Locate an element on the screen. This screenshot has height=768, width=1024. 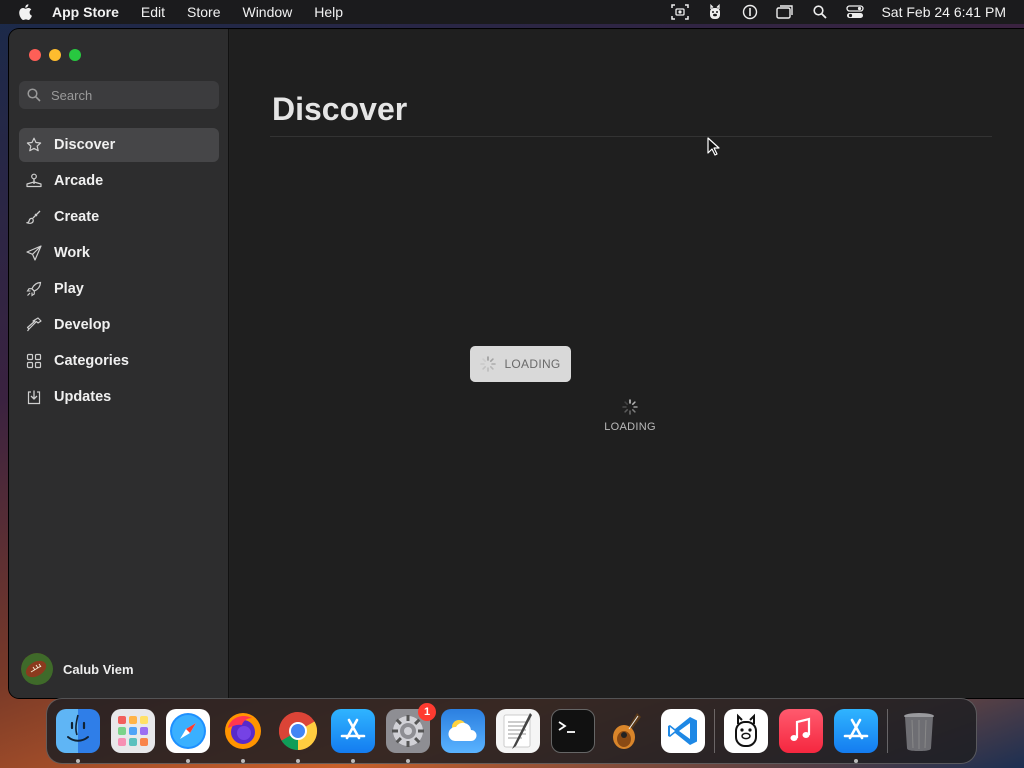
search-icon is located at coordinates (35, 95).